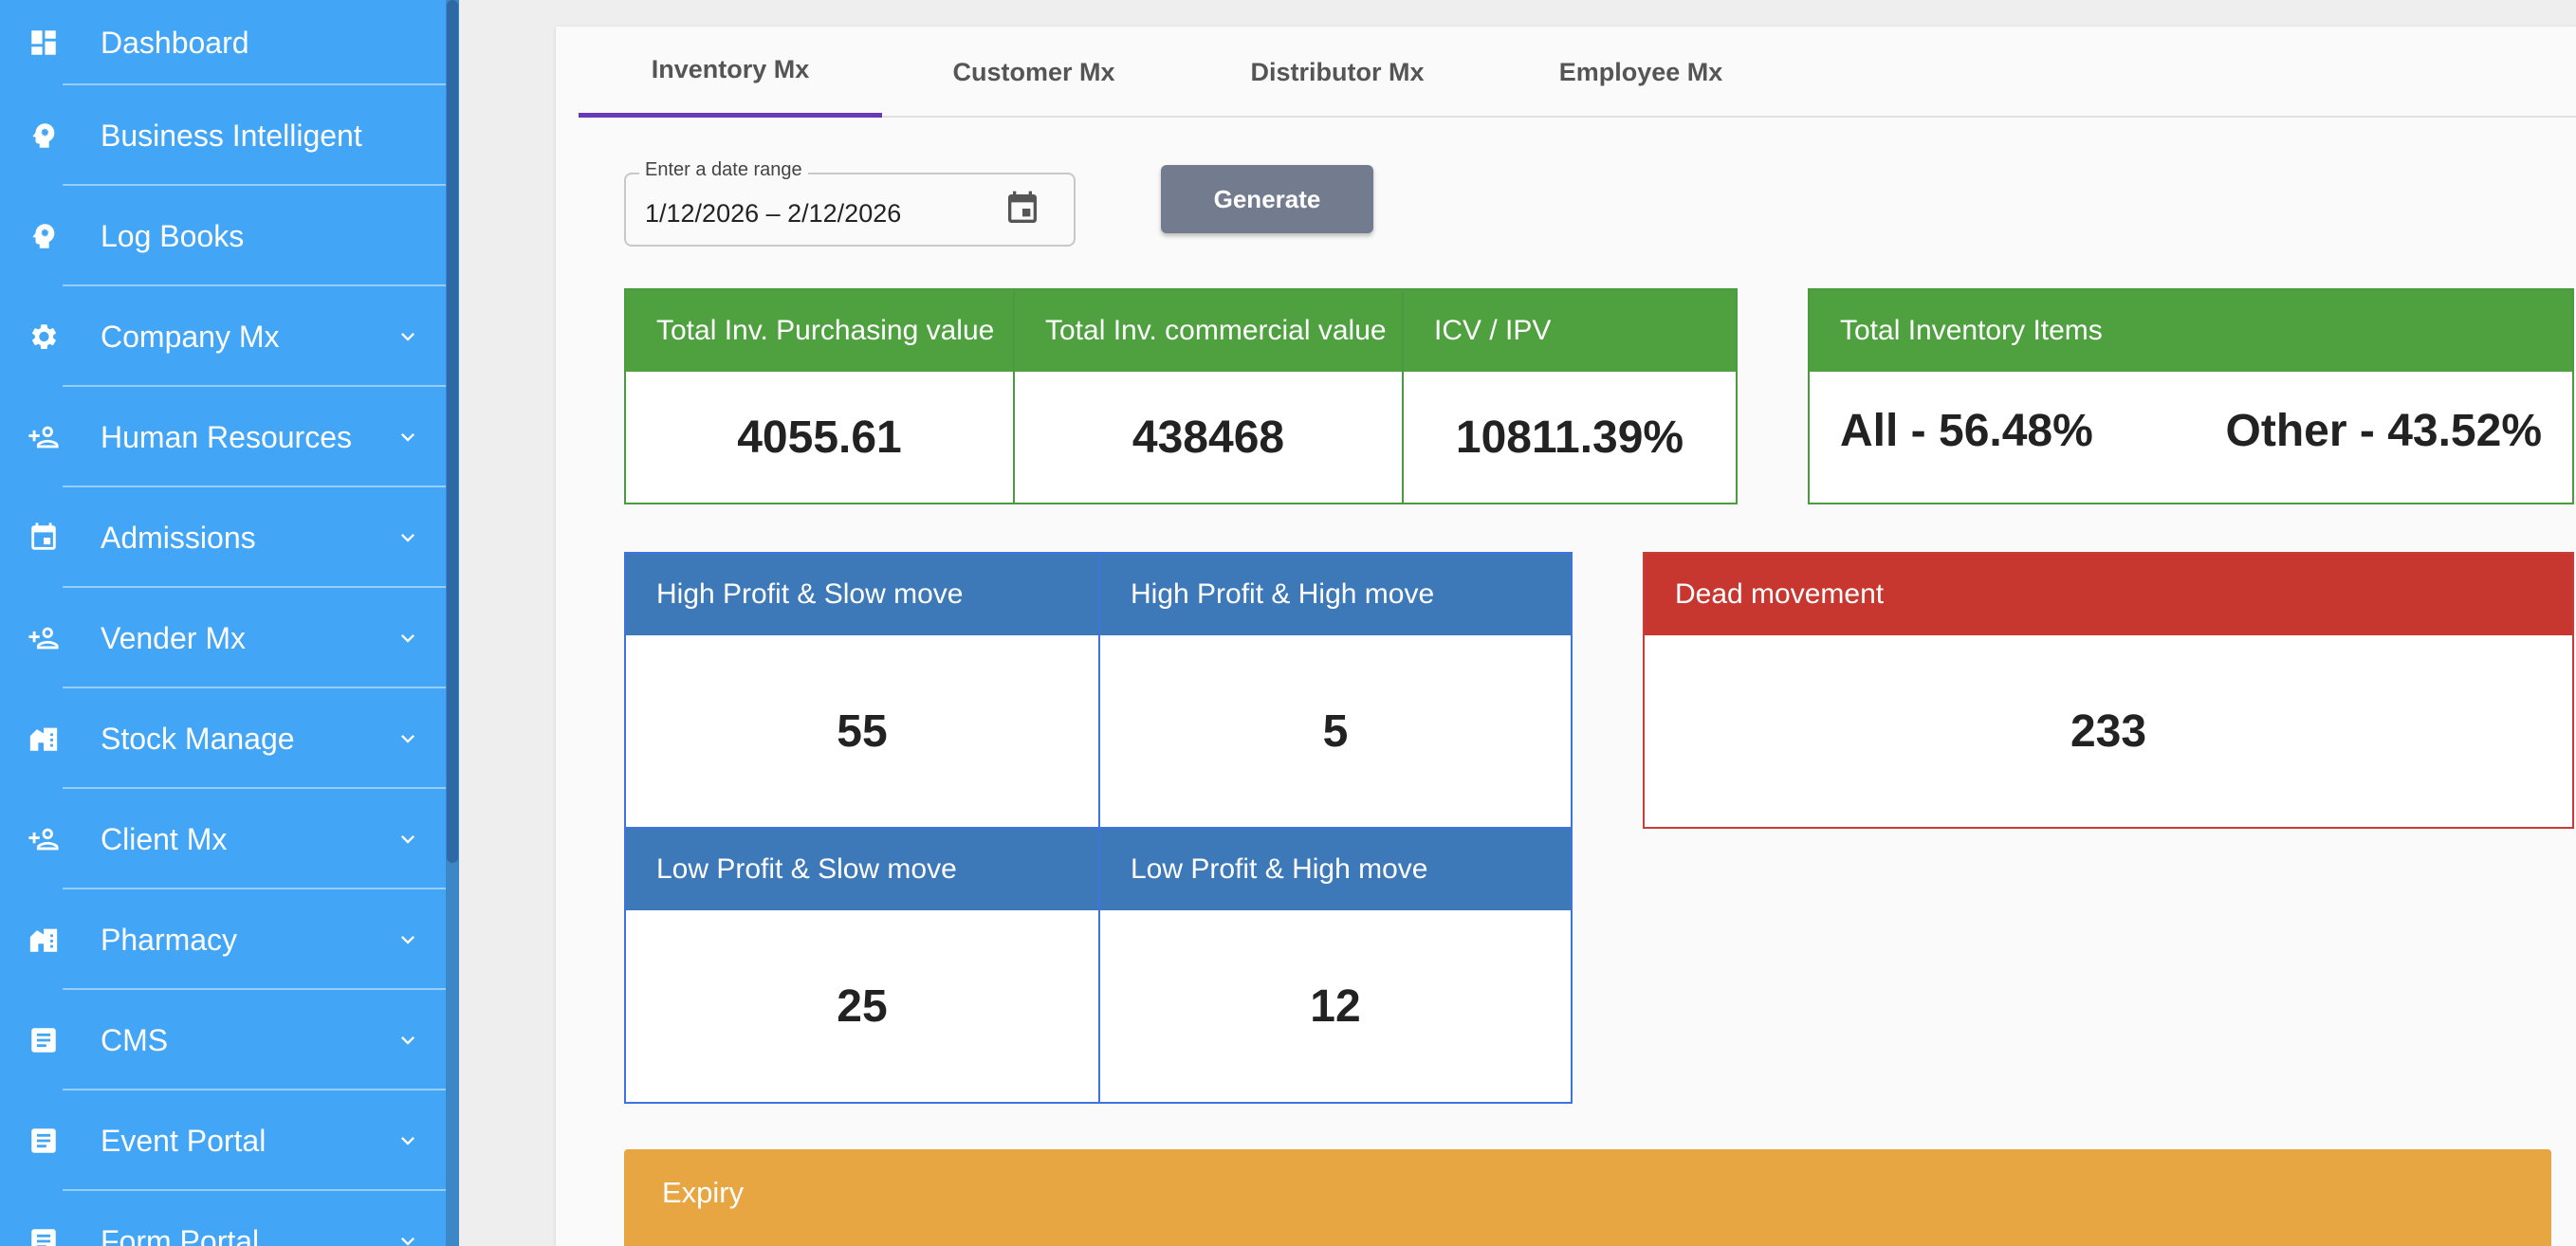 The height and width of the screenshot is (1246, 2576). Describe the element at coordinates (1570, 331) in the screenshot. I see `tile-title: ICV / IPV` at that location.